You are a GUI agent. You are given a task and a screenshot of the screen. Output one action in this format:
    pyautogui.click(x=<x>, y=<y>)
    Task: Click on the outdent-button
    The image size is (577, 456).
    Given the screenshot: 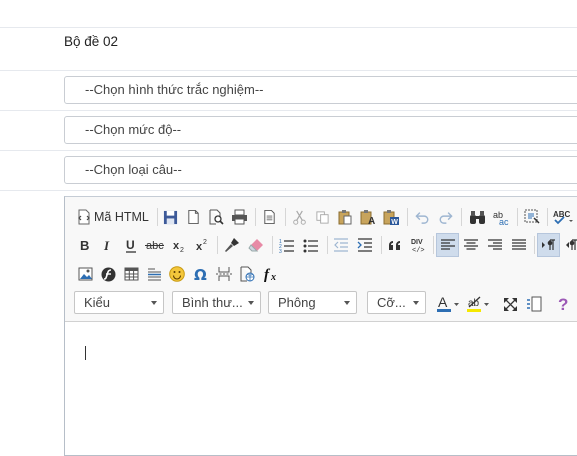 What is the action you would take?
    pyautogui.click(x=341, y=245)
    